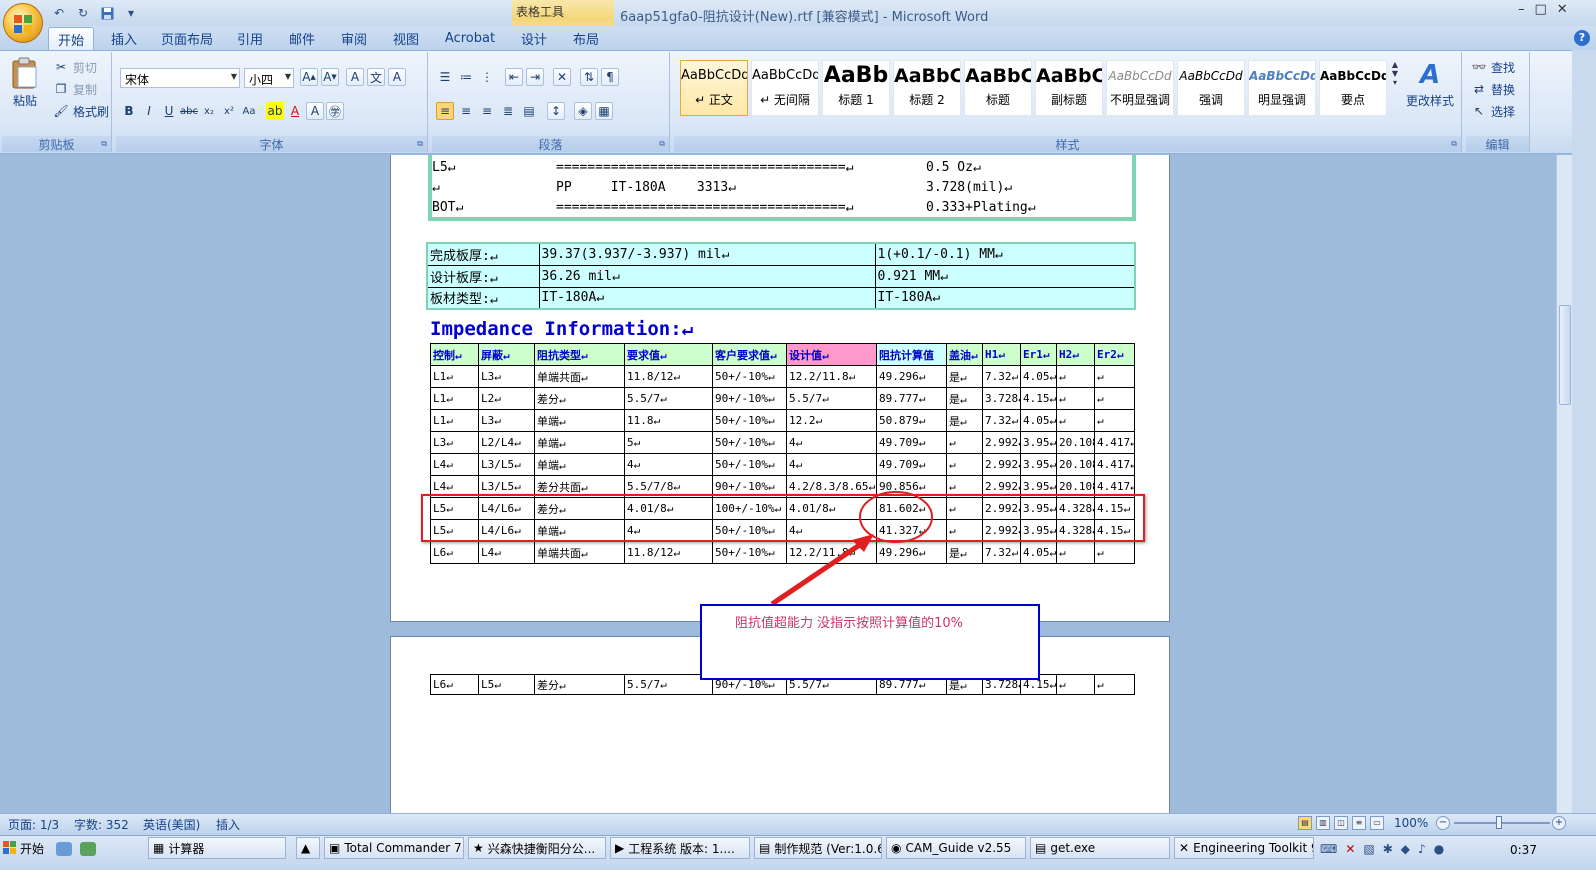 The width and height of the screenshot is (1596, 870). What do you see at coordinates (535, 77) in the screenshot?
I see `increase-indent-icon: ⇥` at bounding box center [535, 77].